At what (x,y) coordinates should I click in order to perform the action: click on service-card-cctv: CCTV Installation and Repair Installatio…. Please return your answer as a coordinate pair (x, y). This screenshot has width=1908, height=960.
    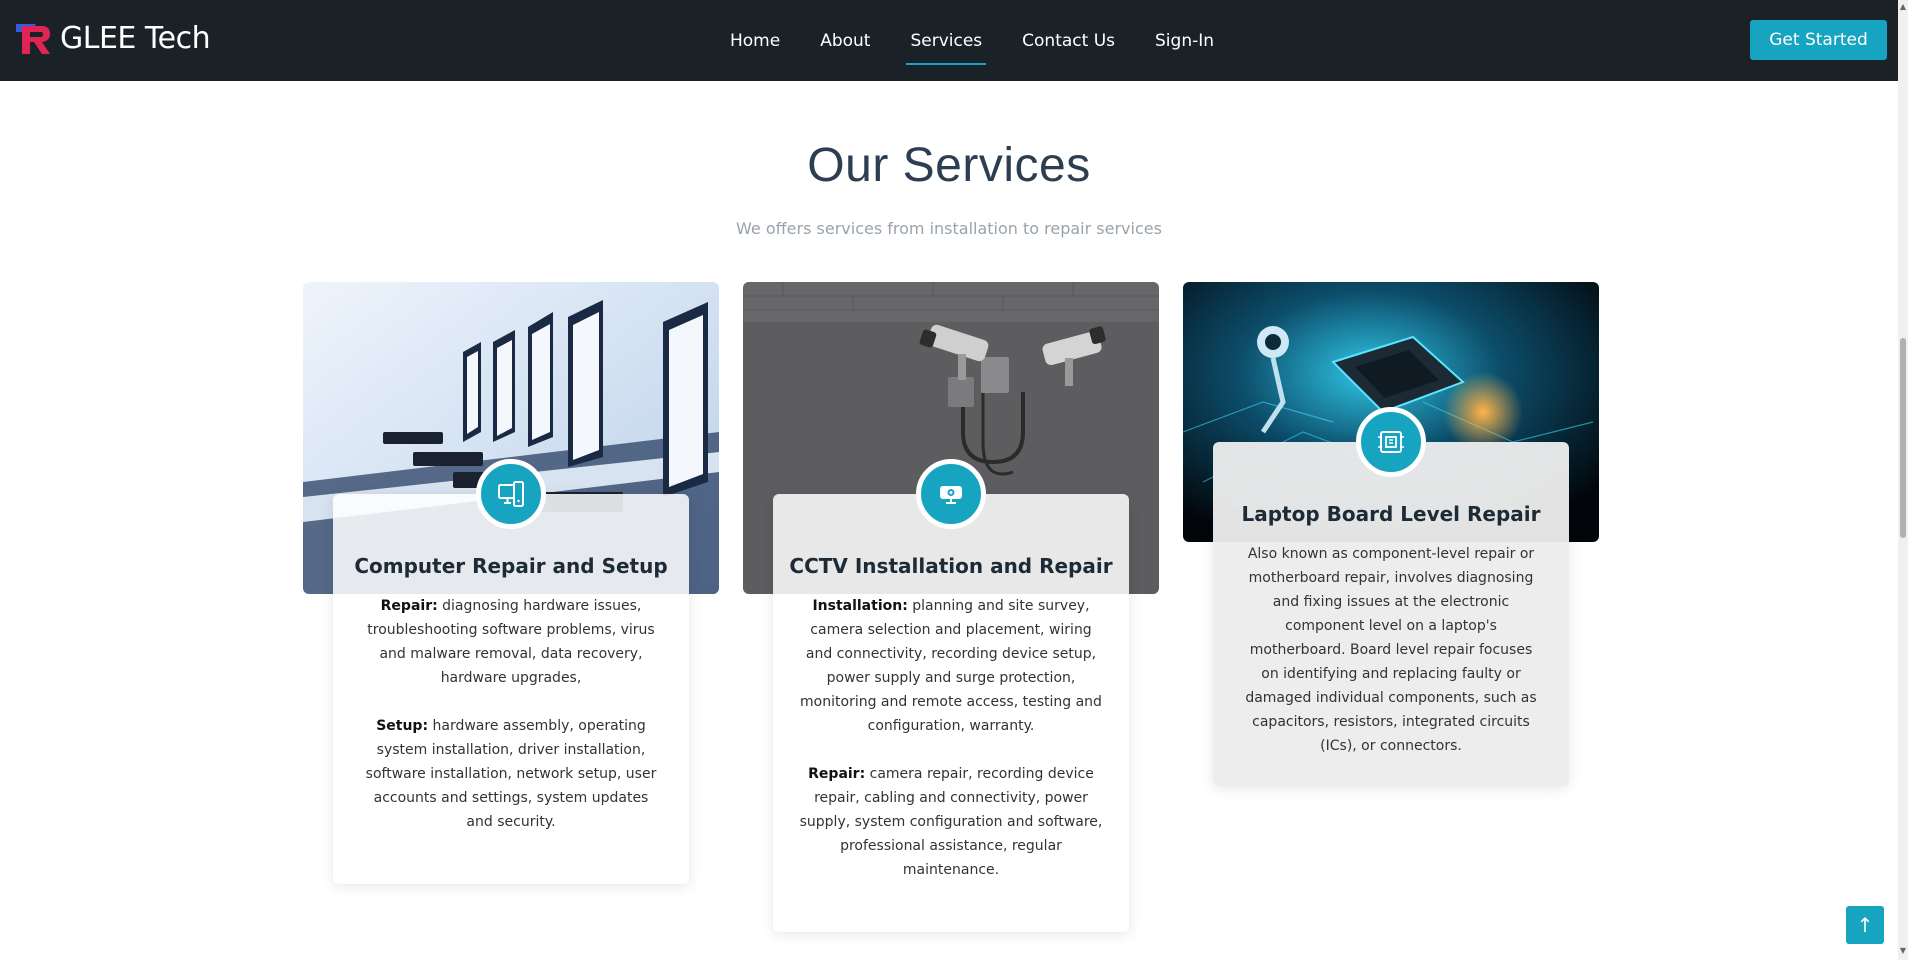
    Looking at the image, I should click on (951, 695).